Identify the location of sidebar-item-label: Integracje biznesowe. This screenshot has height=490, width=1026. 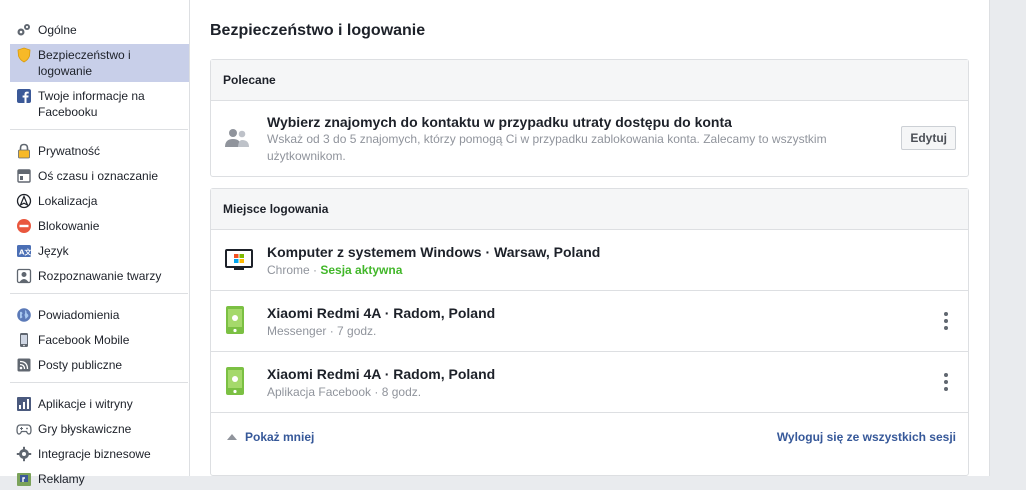
(94, 454).